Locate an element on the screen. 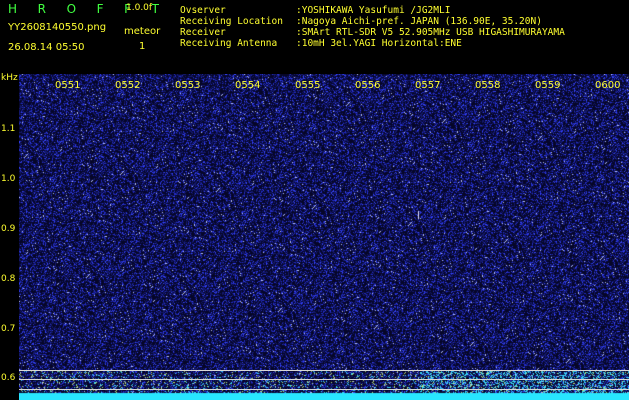  band-marker-upper is located at coordinates (324, 370).